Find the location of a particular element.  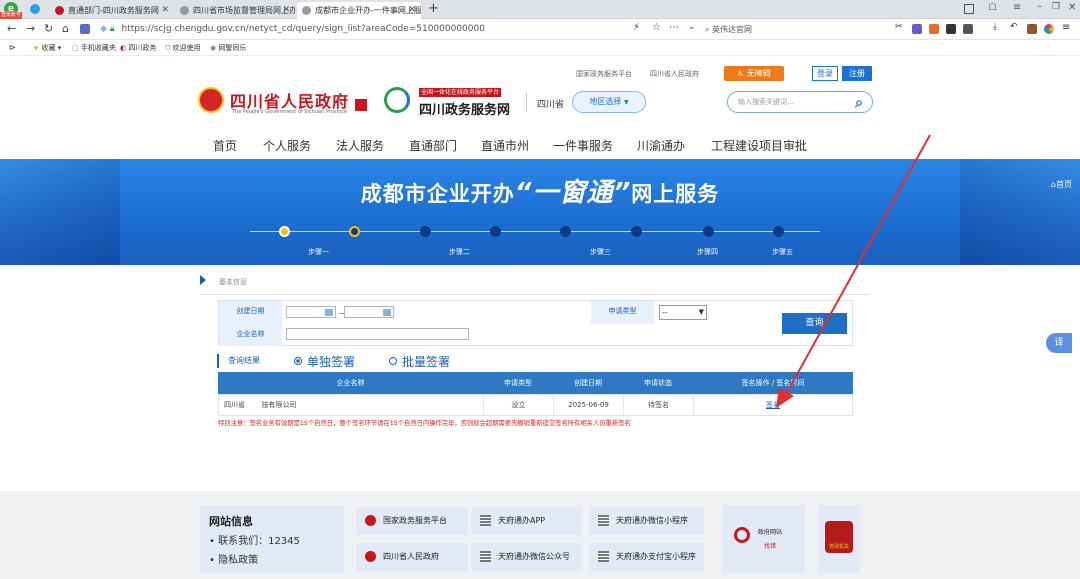

footer-link-tianfu-alipay-mini: 天府通办支付宝小程序 is located at coordinates (647, 557).